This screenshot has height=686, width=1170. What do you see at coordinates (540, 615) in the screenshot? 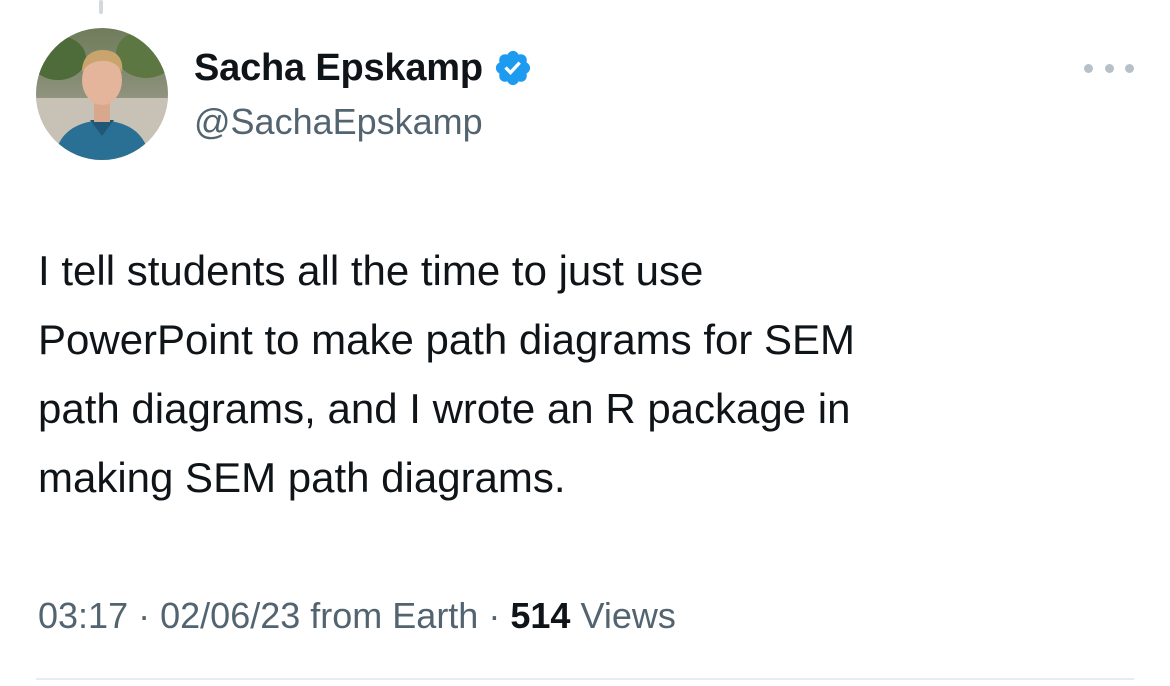
I see `views-count: 514` at bounding box center [540, 615].